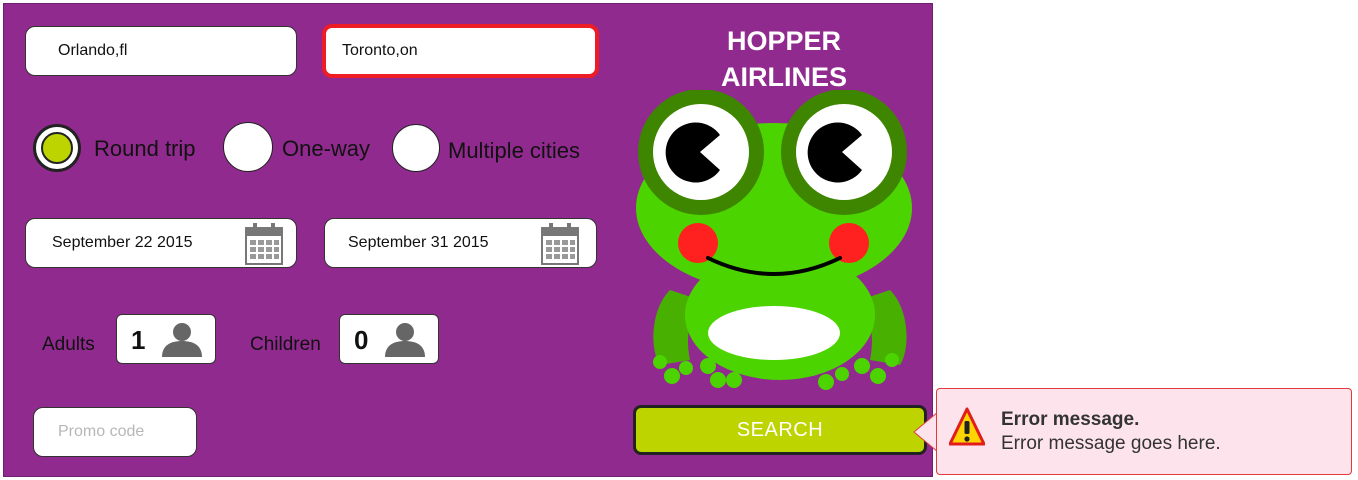 This screenshot has height=480, width=1358. I want to click on error-title: Error message., so click(1070, 419).